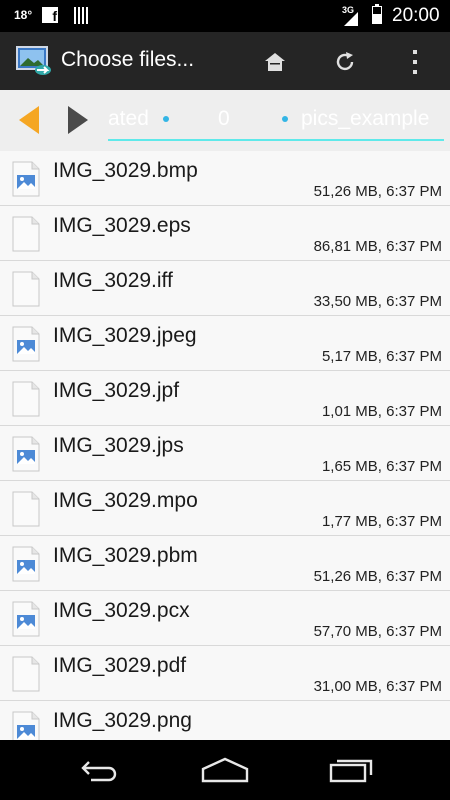  I want to click on home-outline-icon, so click(225, 770).